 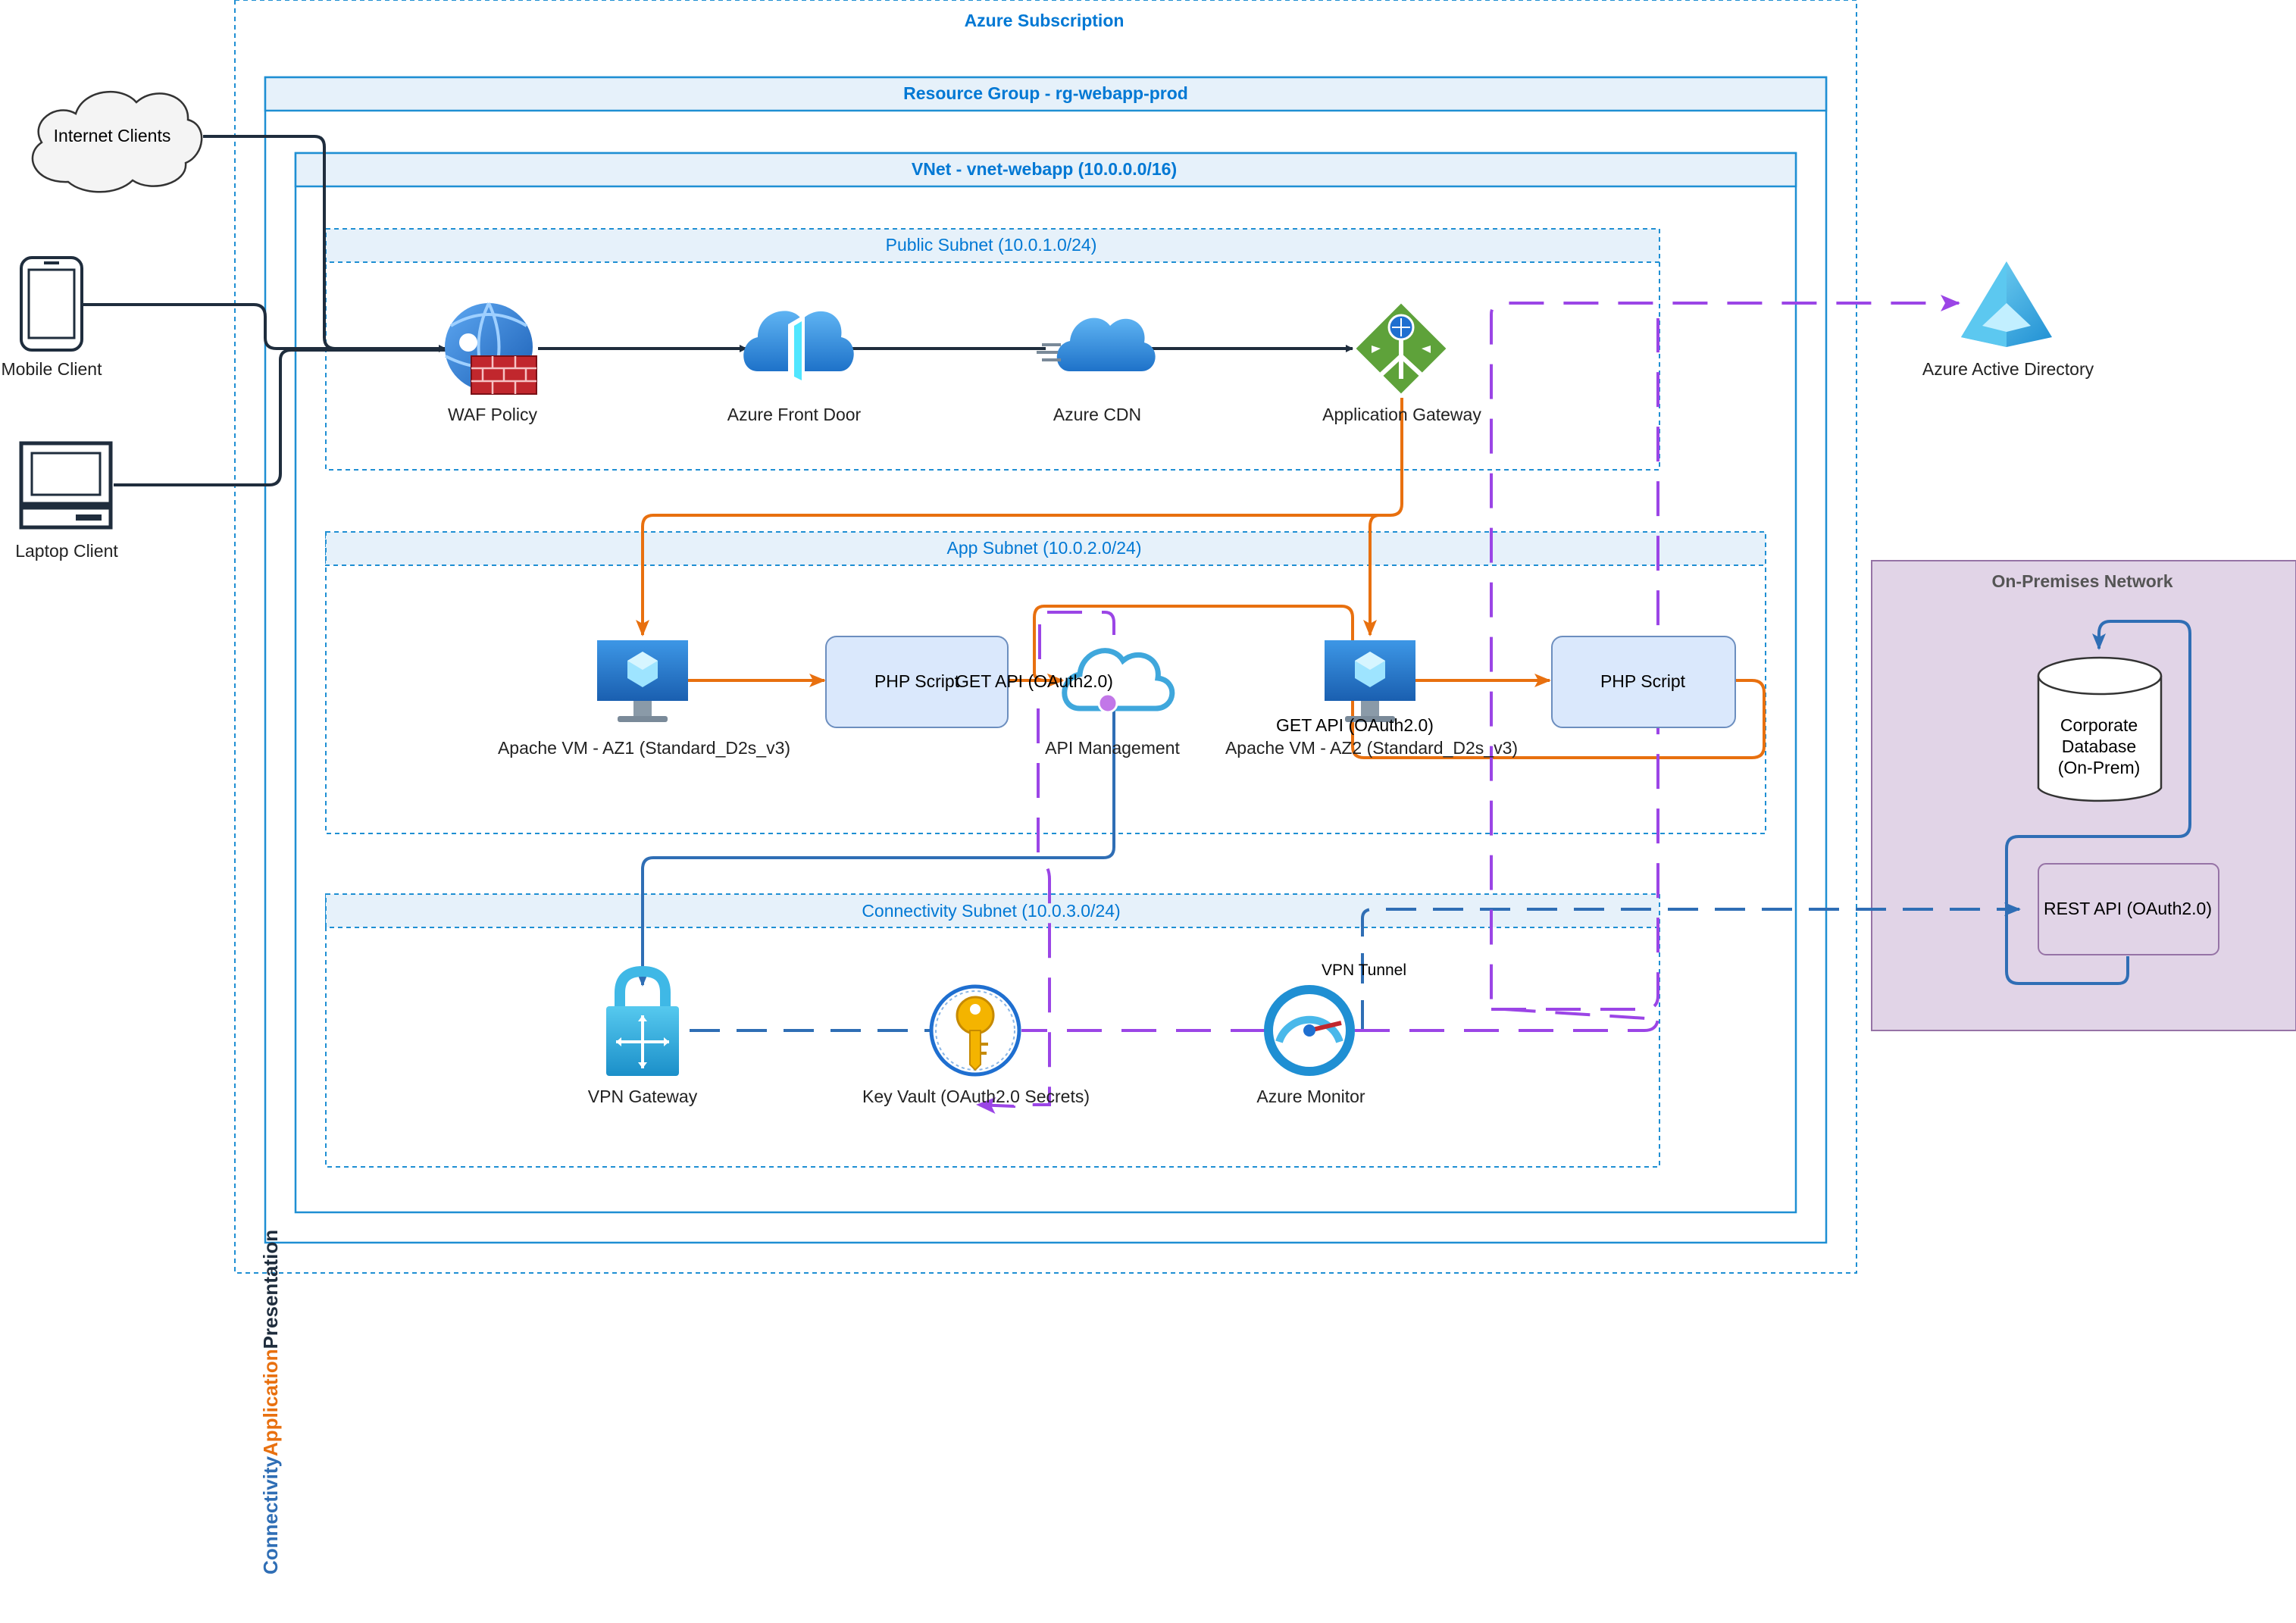 What do you see at coordinates (2007, 304) in the screenshot?
I see `active-directory-pyramid-icon` at bounding box center [2007, 304].